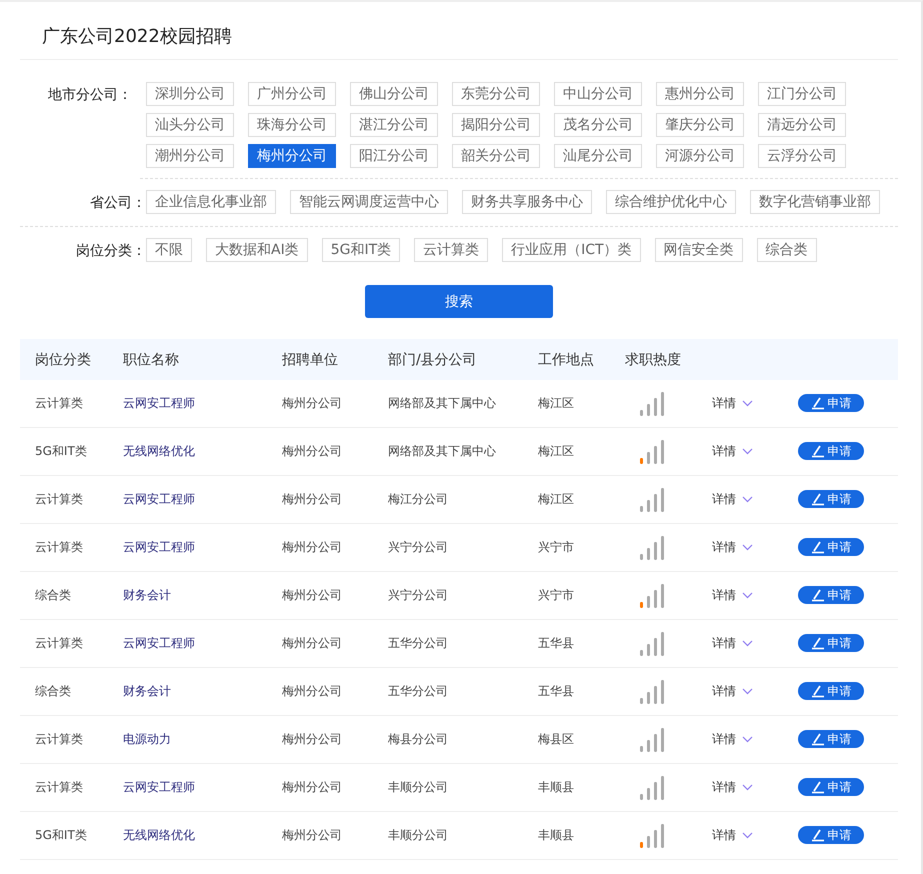 The width and height of the screenshot is (923, 874). What do you see at coordinates (369, 202) in the screenshot?
I see `filter-option: 智能云网调度运营中心` at bounding box center [369, 202].